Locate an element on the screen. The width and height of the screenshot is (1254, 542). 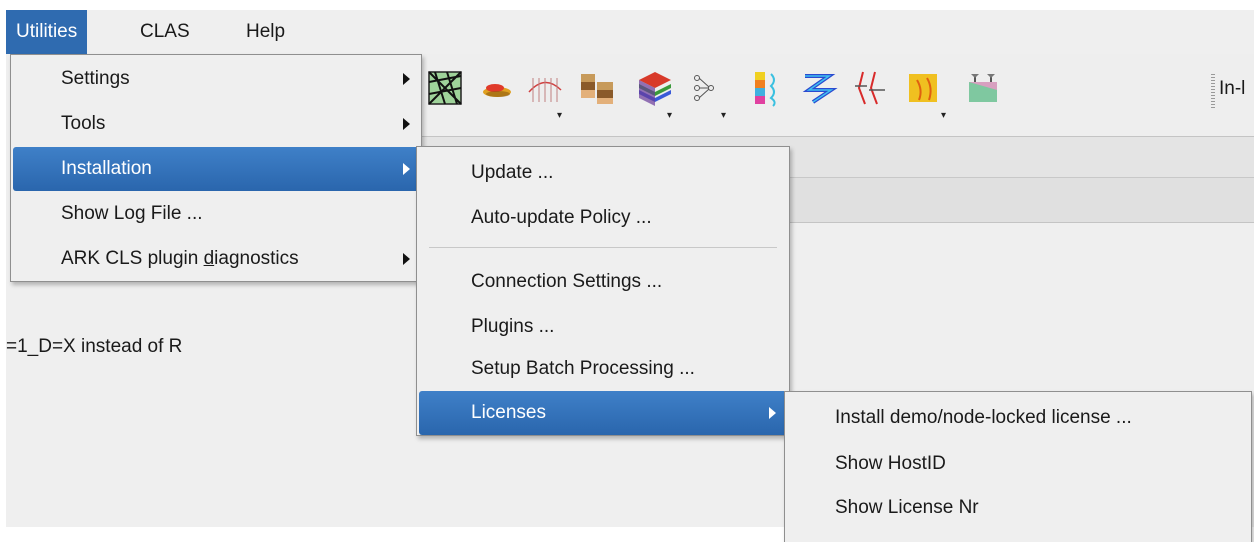
menu-item-label: Tools is located at coordinates (83, 123).